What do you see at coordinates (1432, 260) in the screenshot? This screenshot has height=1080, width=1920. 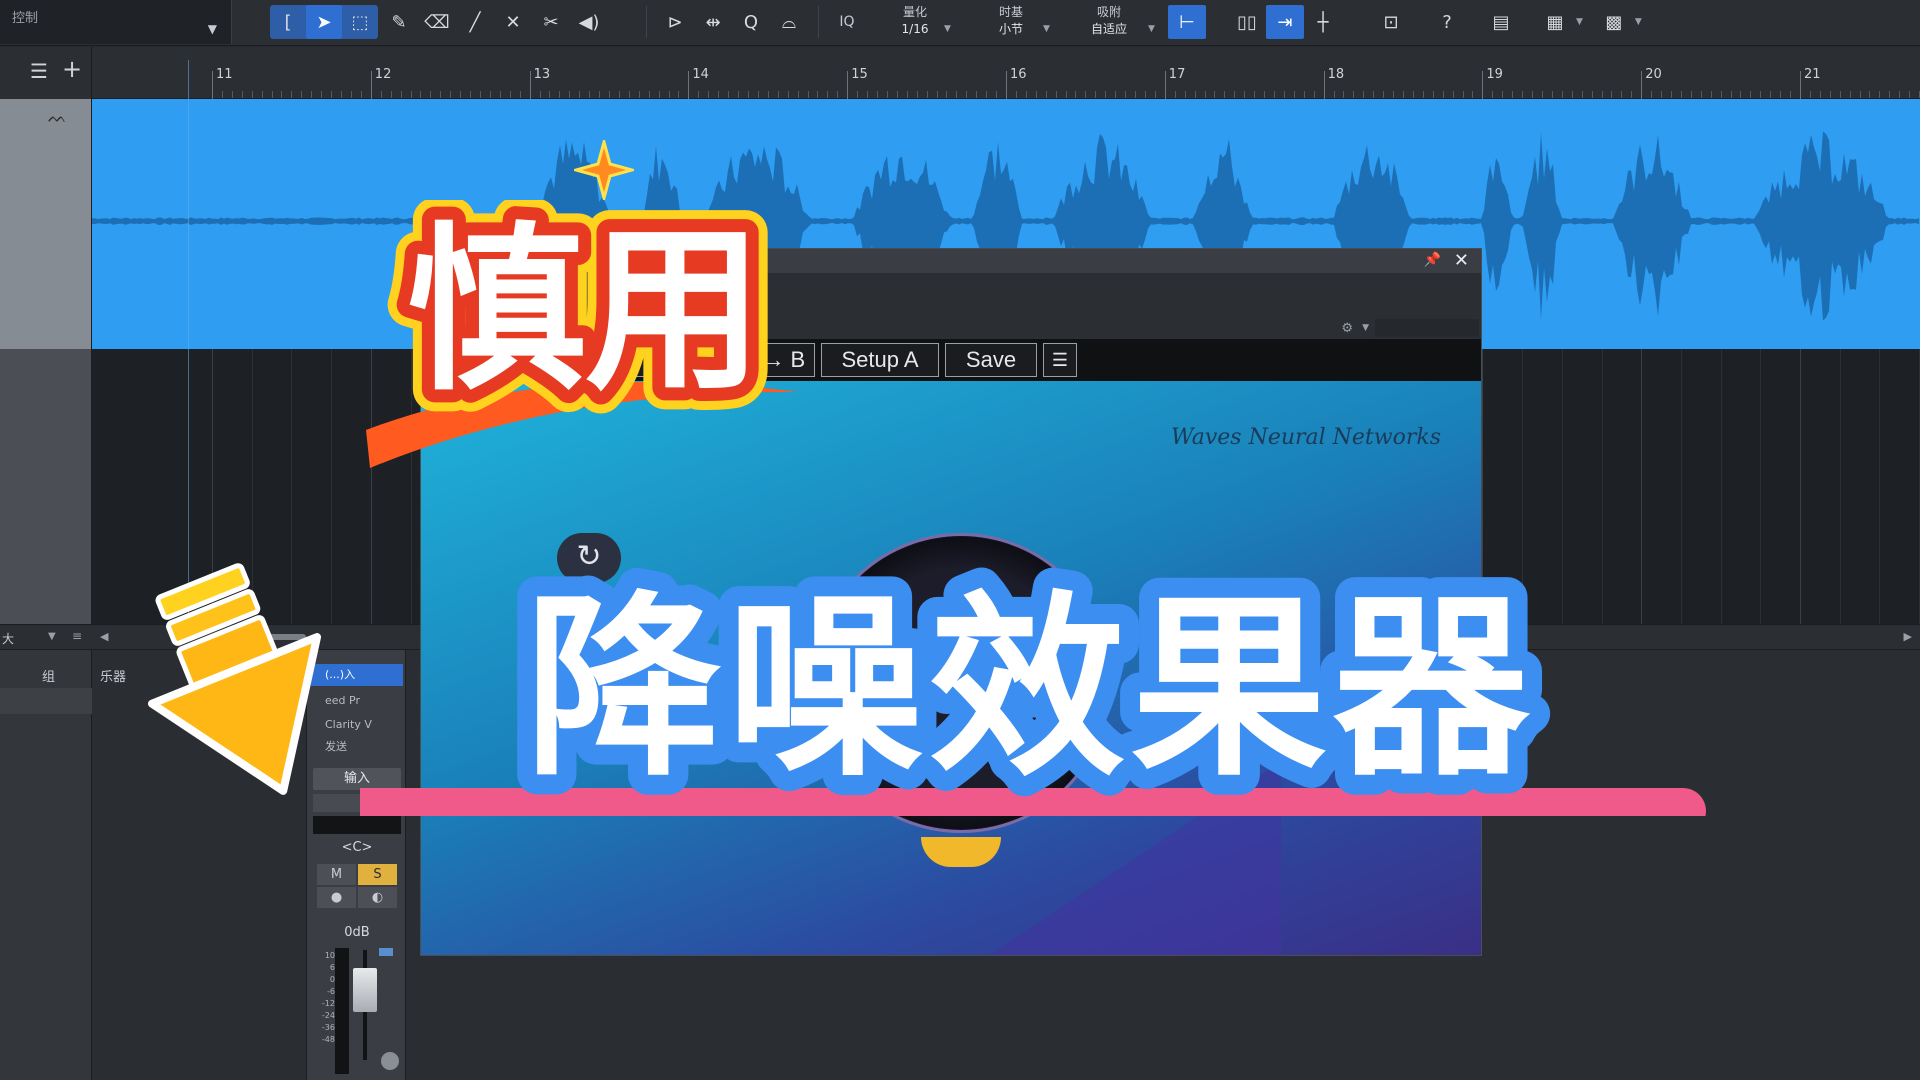 I see `pin-icon: 📌` at bounding box center [1432, 260].